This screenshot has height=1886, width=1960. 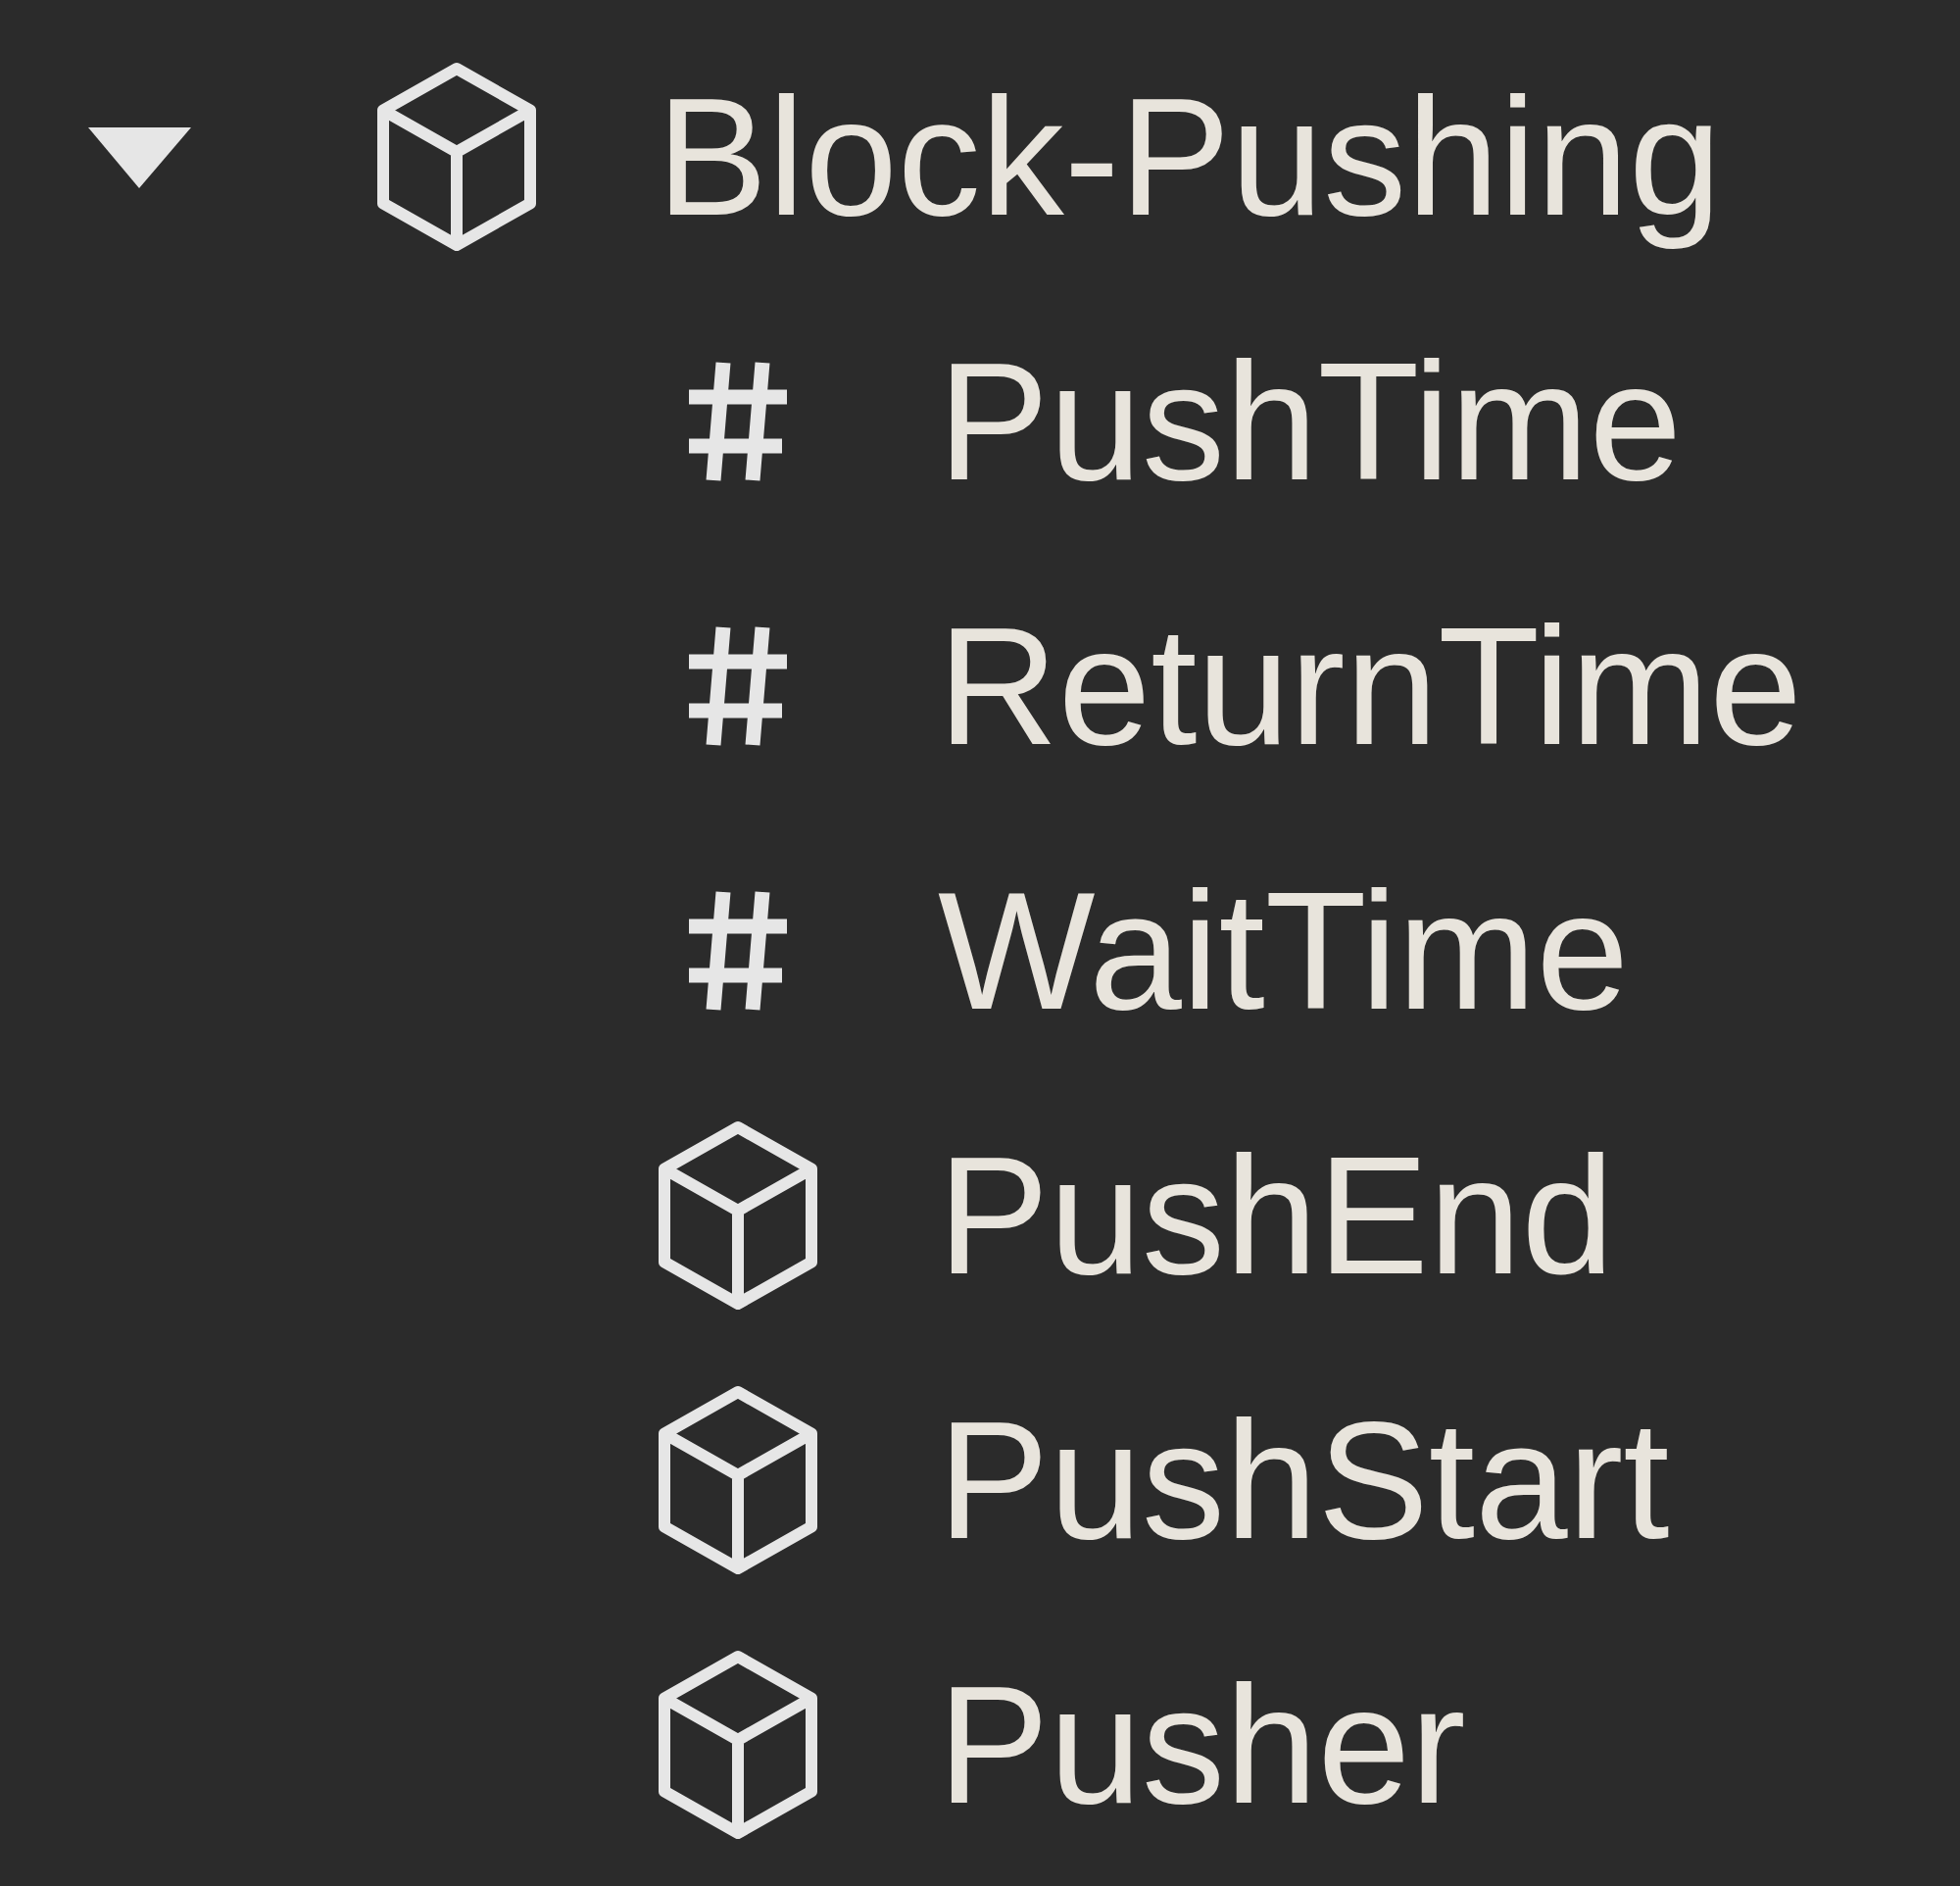 What do you see at coordinates (1284, 951) in the screenshot?
I see `tree-item: WaitTime` at bounding box center [1284, 951].